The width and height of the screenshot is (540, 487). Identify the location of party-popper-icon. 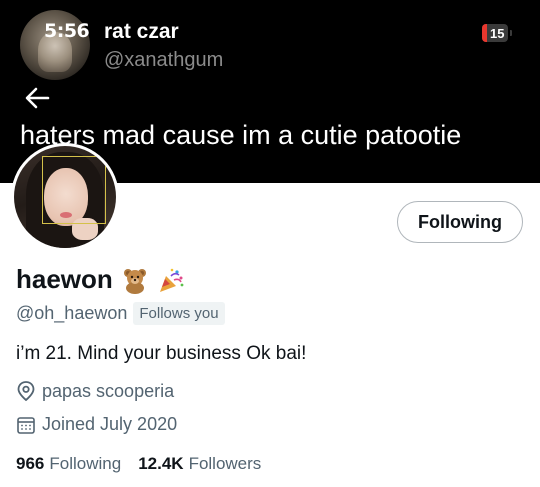
(171, 280).